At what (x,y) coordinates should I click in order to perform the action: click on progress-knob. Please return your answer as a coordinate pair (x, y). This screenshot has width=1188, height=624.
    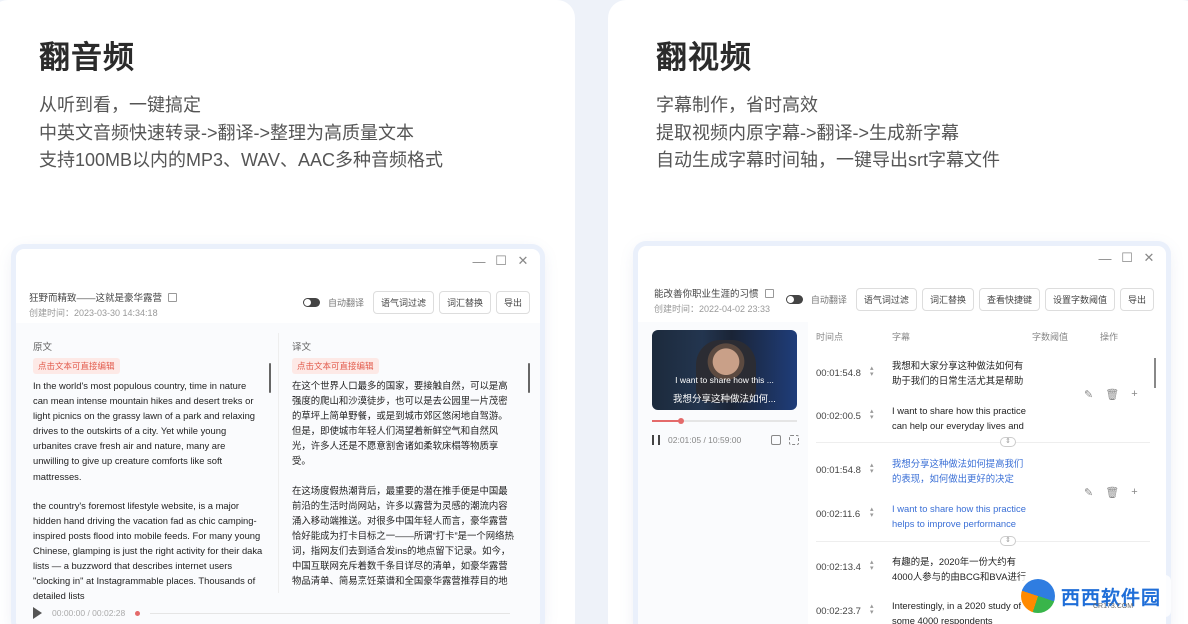
    Looking at the image, I should click on (138, 613).